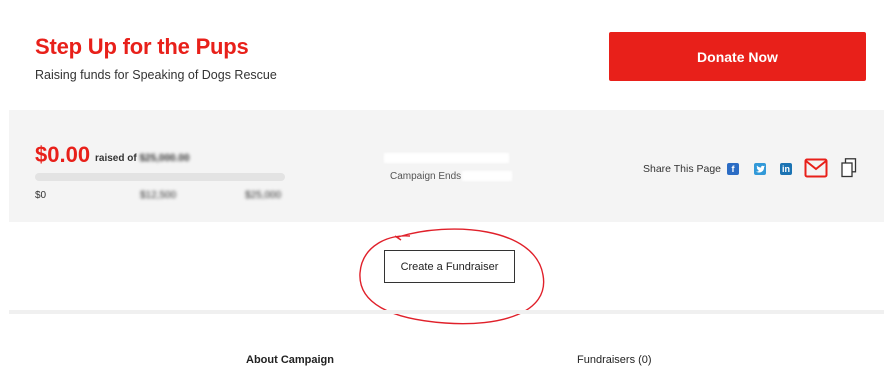 Image resolution: width=884 pixels, height=368 pixels. Describe the element at coordinates (164, 158) in the screenshot. I see `goal-amount: $25,000.00` at that location.